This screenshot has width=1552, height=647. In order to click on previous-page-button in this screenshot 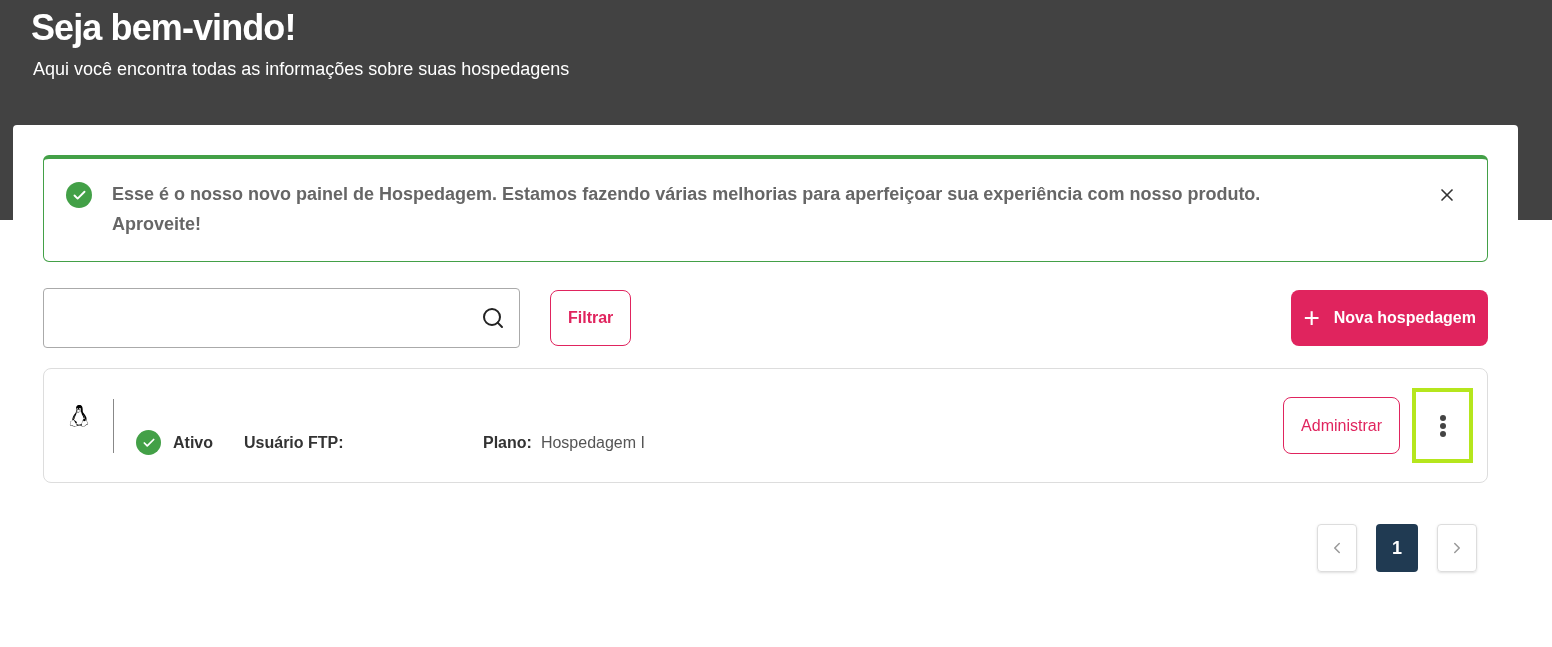, I will do `click(1337, 548)`.